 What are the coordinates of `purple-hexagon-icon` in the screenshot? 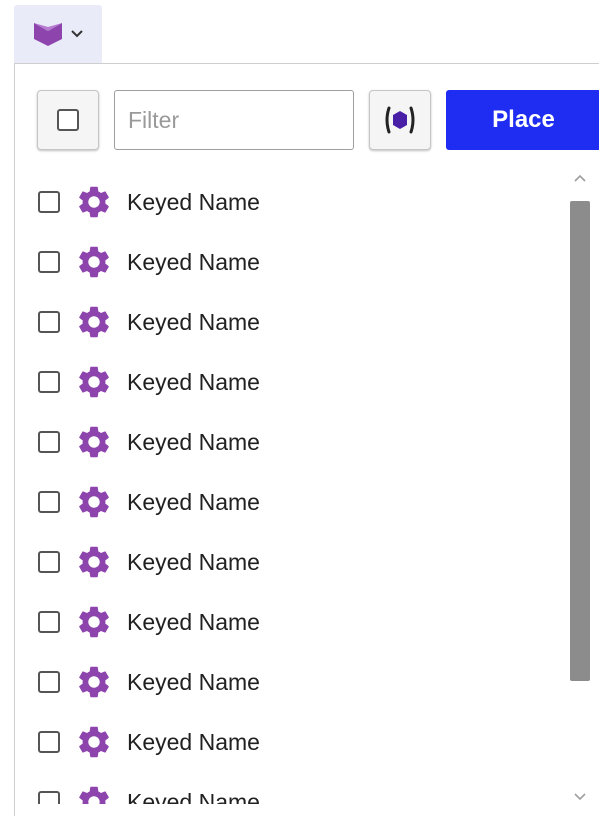 It's located at (400, 120).